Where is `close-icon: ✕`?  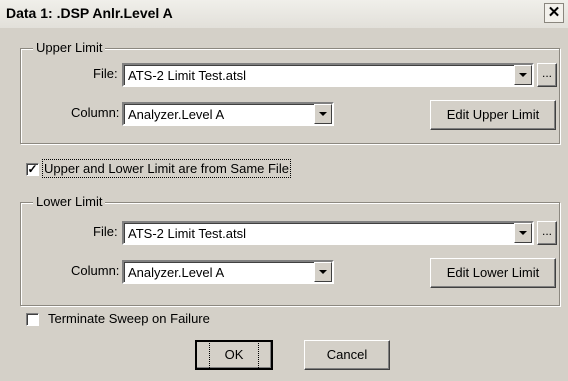
close-icon: ✕ is located at coordinates (554, 12).